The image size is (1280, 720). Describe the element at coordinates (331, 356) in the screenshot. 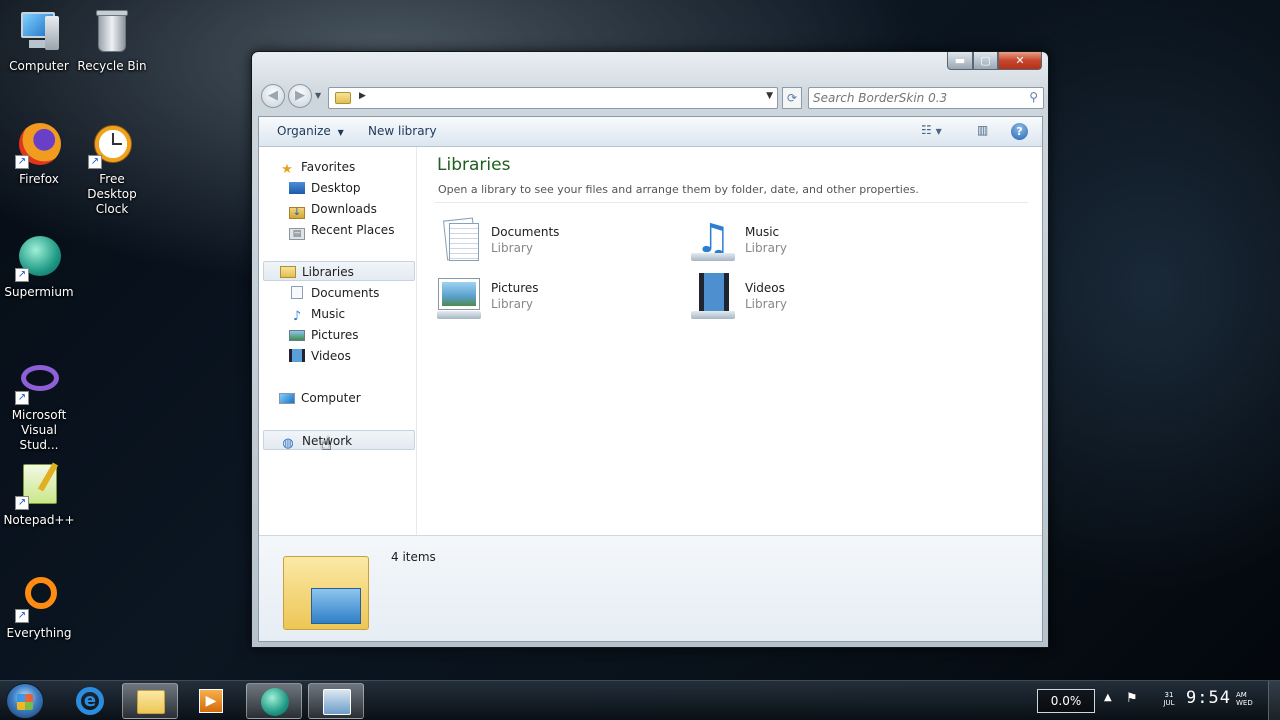

I see `nav-label: Videos` at that location.